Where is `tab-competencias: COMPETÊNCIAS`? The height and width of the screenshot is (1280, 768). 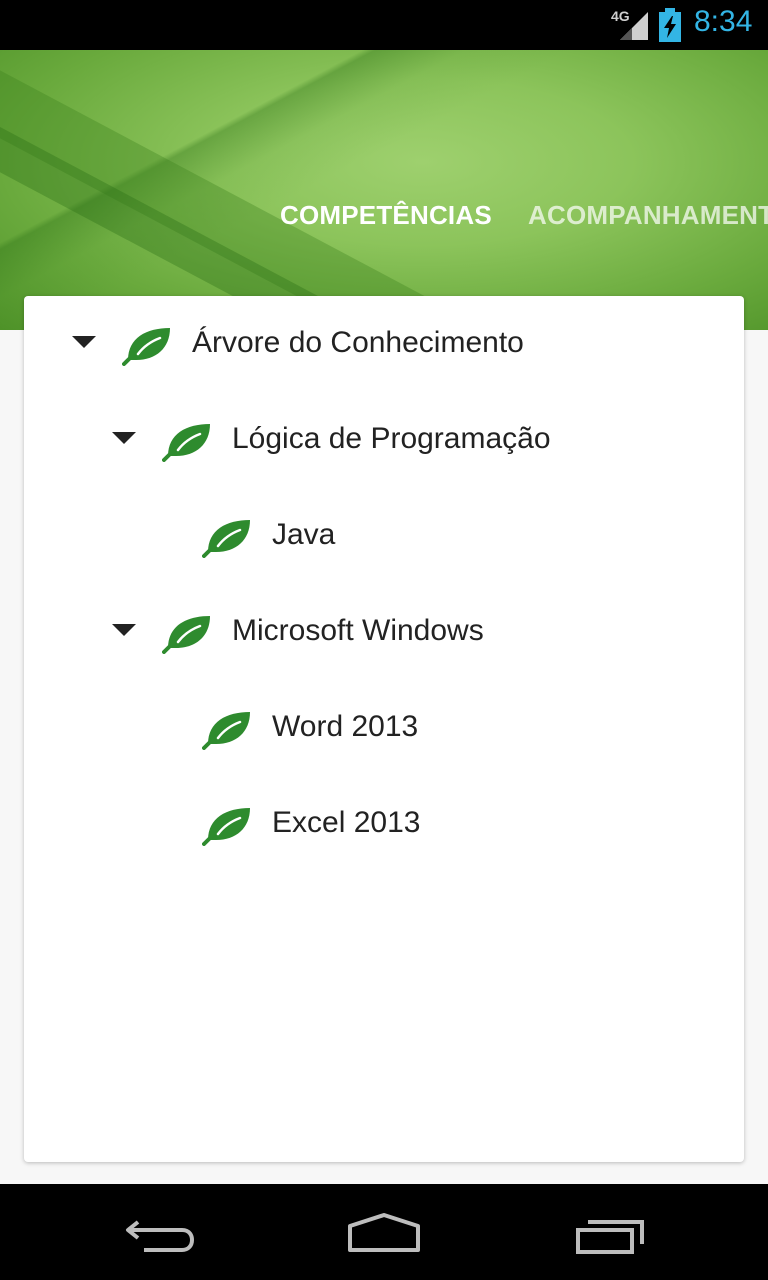 tab-competencias: COMPETÊNCIAS is located at coordinates (386, 215).